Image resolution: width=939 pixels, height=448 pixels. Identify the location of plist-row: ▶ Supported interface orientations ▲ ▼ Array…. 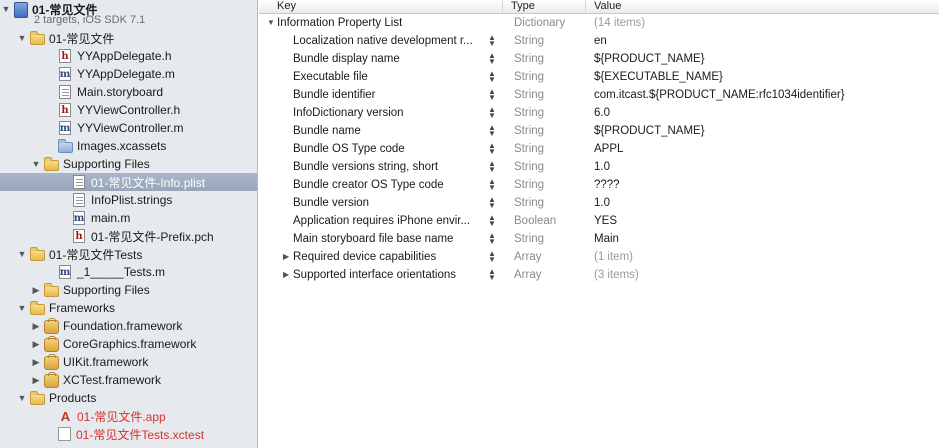
(599, 275).